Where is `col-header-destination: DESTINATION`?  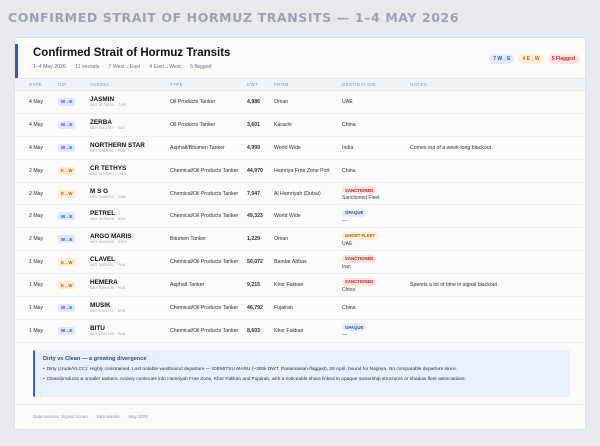 col-header-destination: DESTINATION is located at coordinates (376, 84).